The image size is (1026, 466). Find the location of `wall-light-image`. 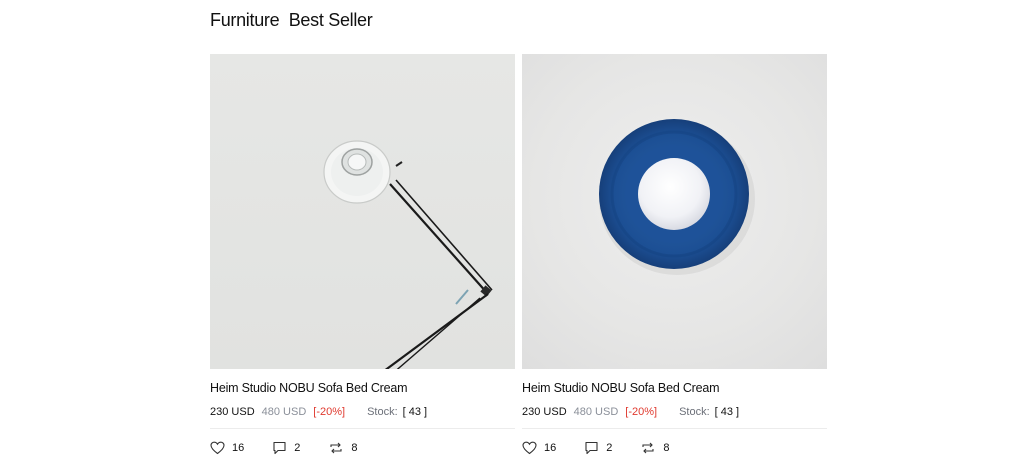

wall-light-image is located at coordinates (677, 197).